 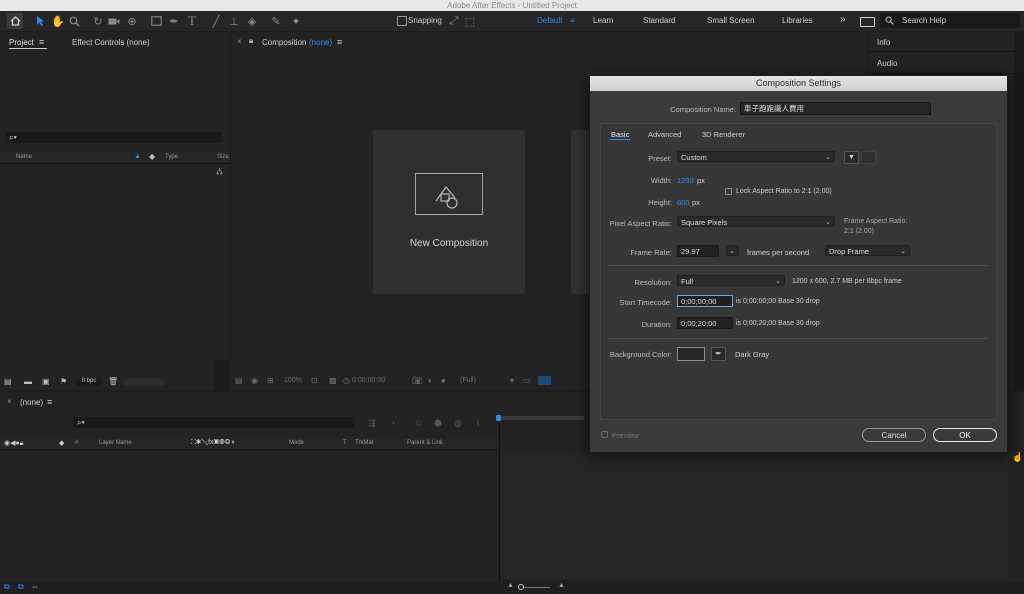 I want to click on zoom-out-icon: ▲, so click(x=510, y=585).